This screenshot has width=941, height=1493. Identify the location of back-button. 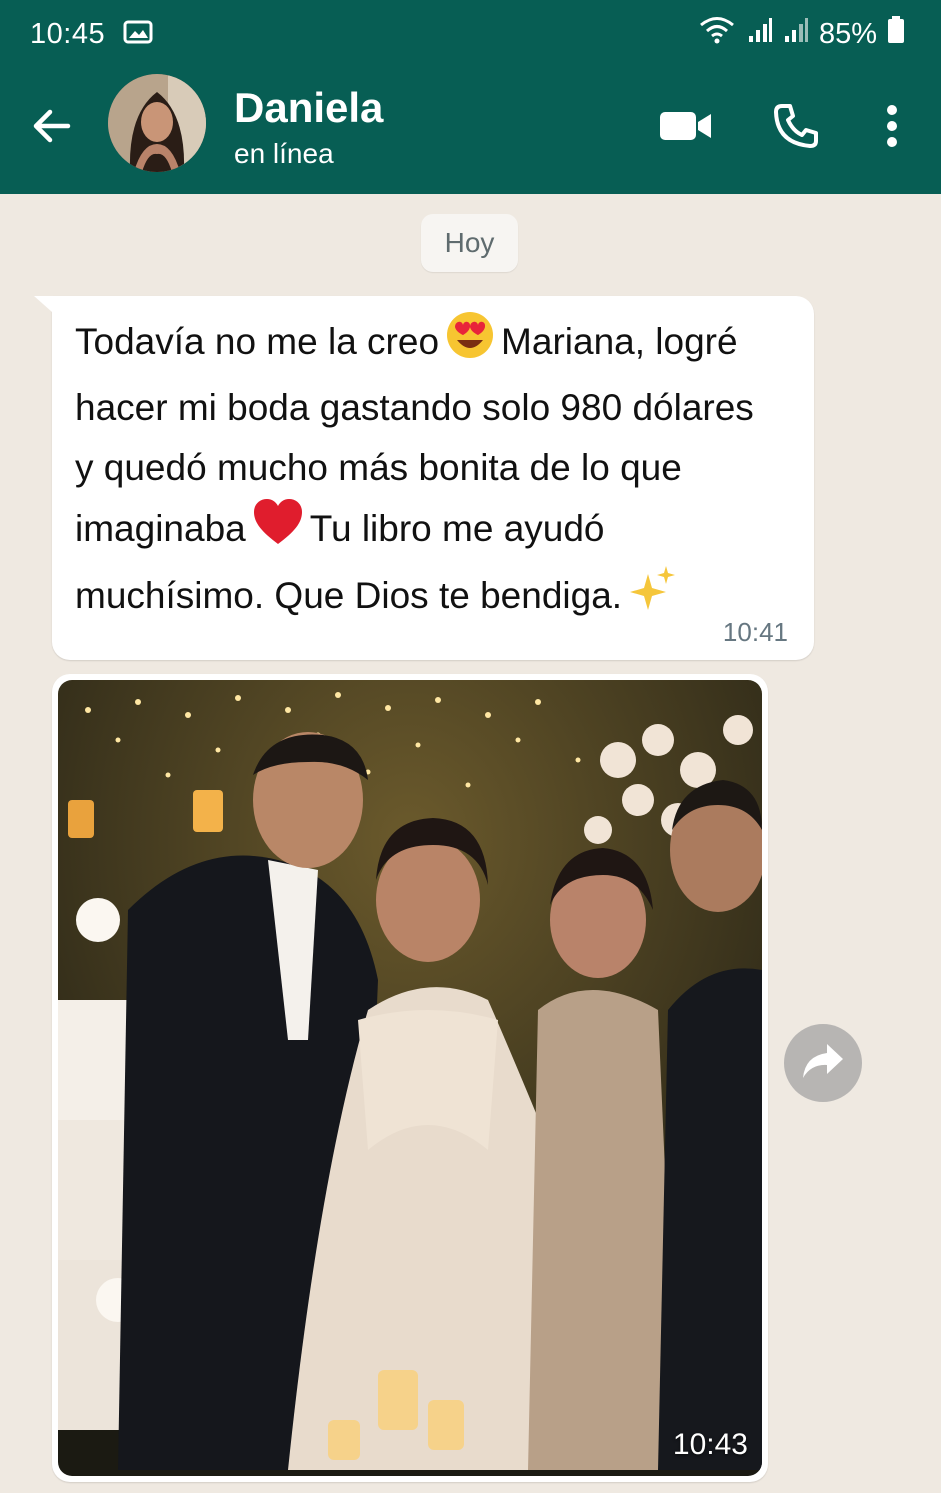
(52, 126).